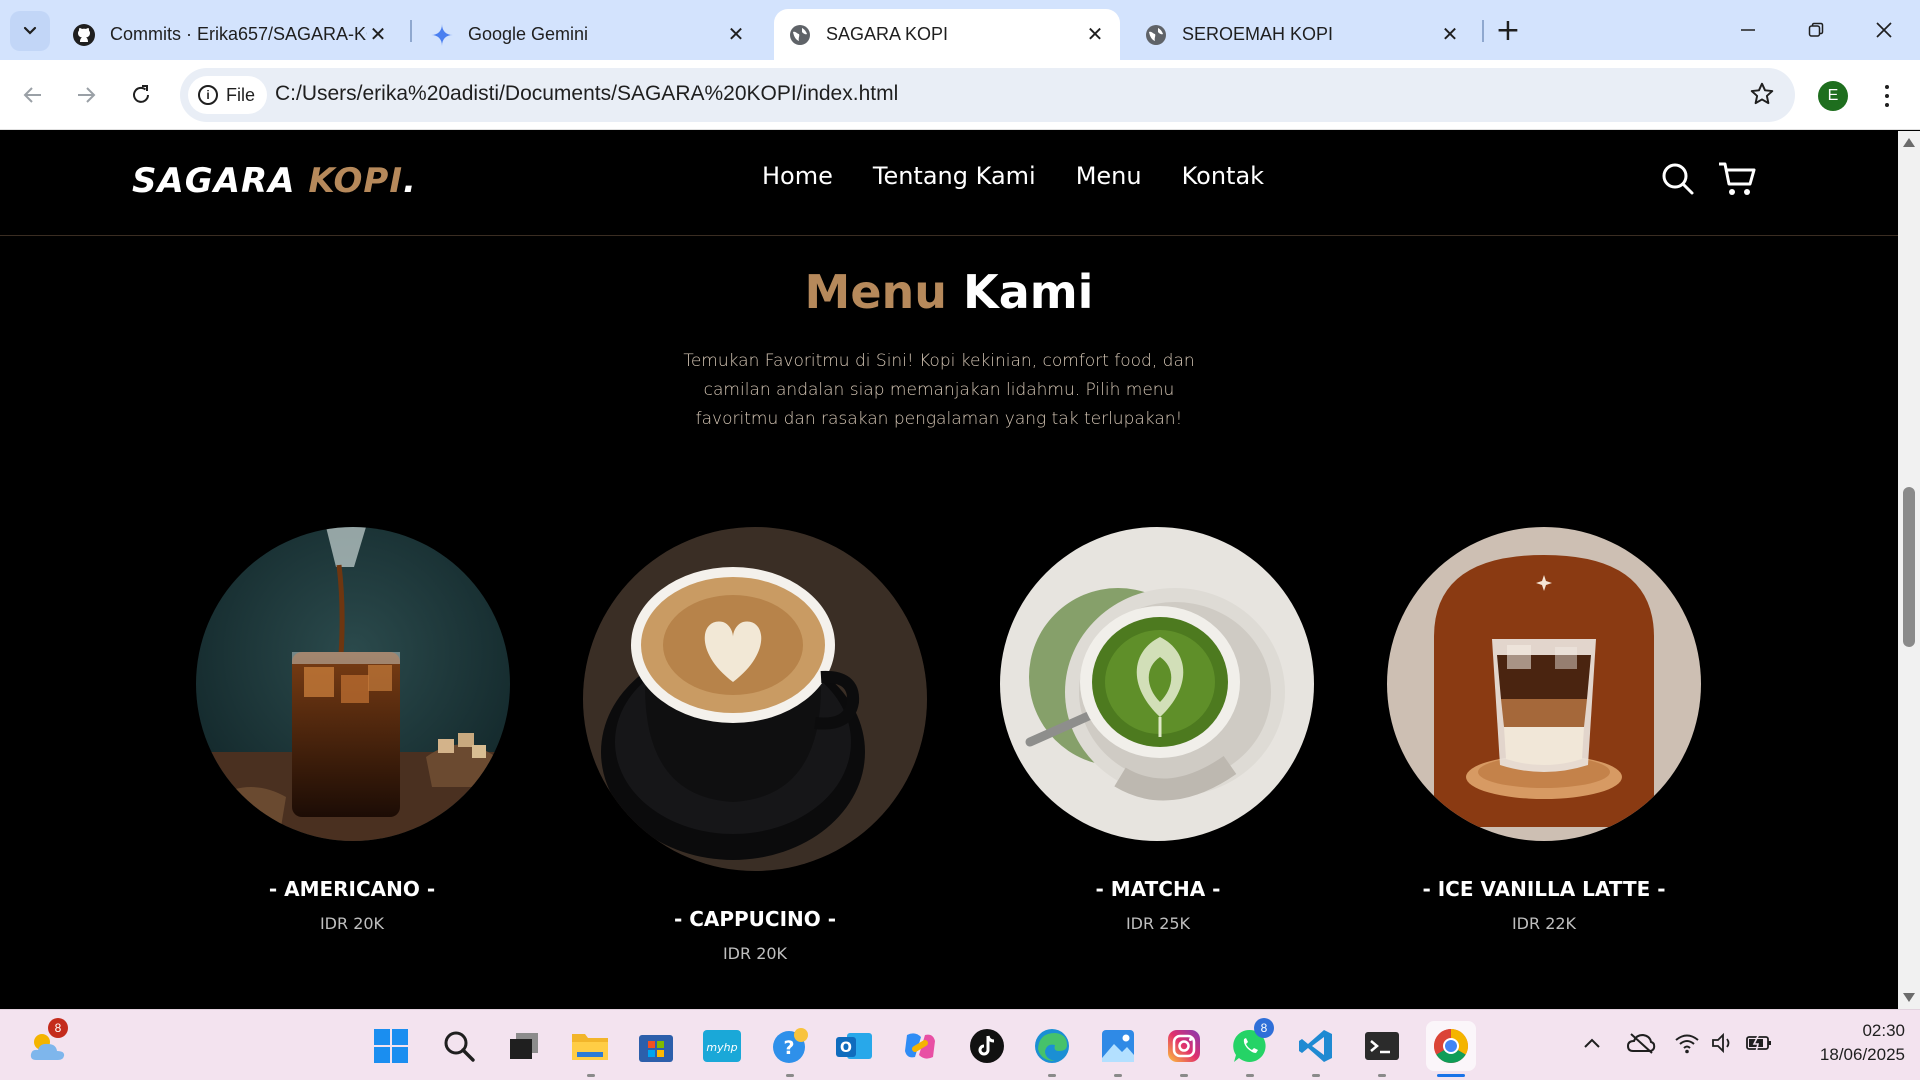 This screenshot has width=1920, height=1080. Describe the element at coordinates (1762, 96) in the screenshot. I see `bookmark-star-icon` at that location.